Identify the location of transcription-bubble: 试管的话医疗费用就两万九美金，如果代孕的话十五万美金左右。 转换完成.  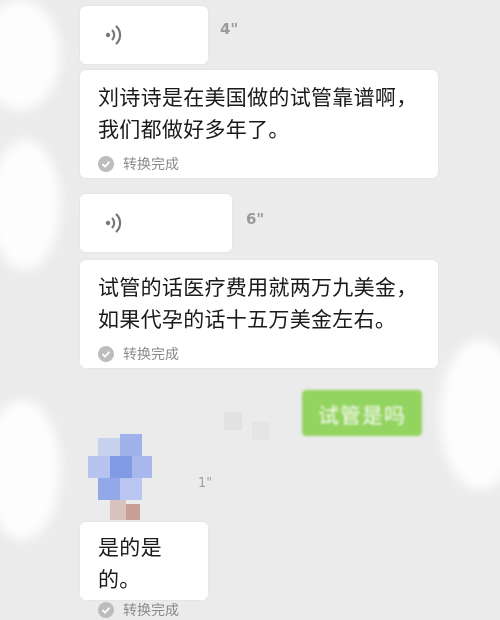
(259, 314).